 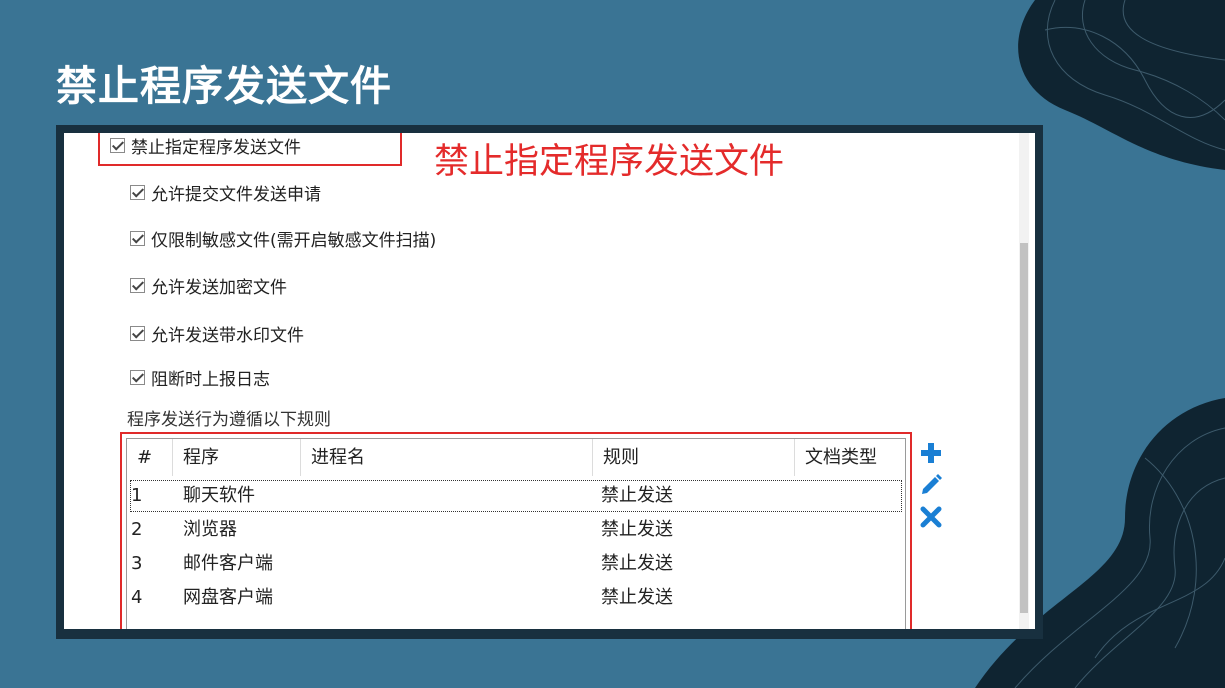 What do you see at coordinates (516, 496) in the screenshot?
I see `table-row: 1 聊天软件 禁止发送` at bounding box center [516, 496].